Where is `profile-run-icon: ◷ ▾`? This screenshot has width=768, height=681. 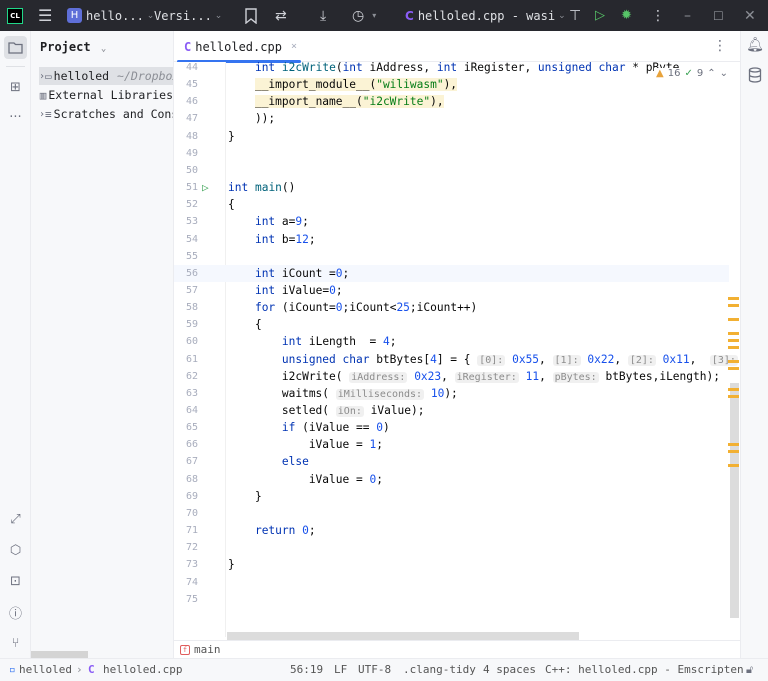 profile-run-icon: ◷ ▾ is located at coordinates (364, 15).